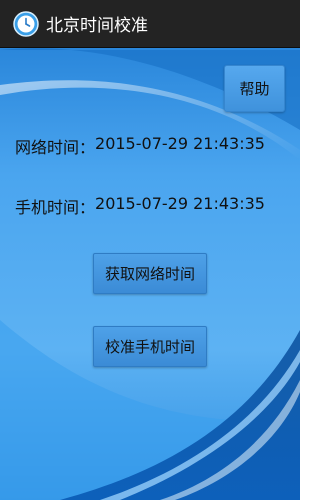 This screenshot has width=320, height=500. What do you see at coordinates (26, 23) in the screenshot?
I see `clock-icon` at bounding box center [26, 23].